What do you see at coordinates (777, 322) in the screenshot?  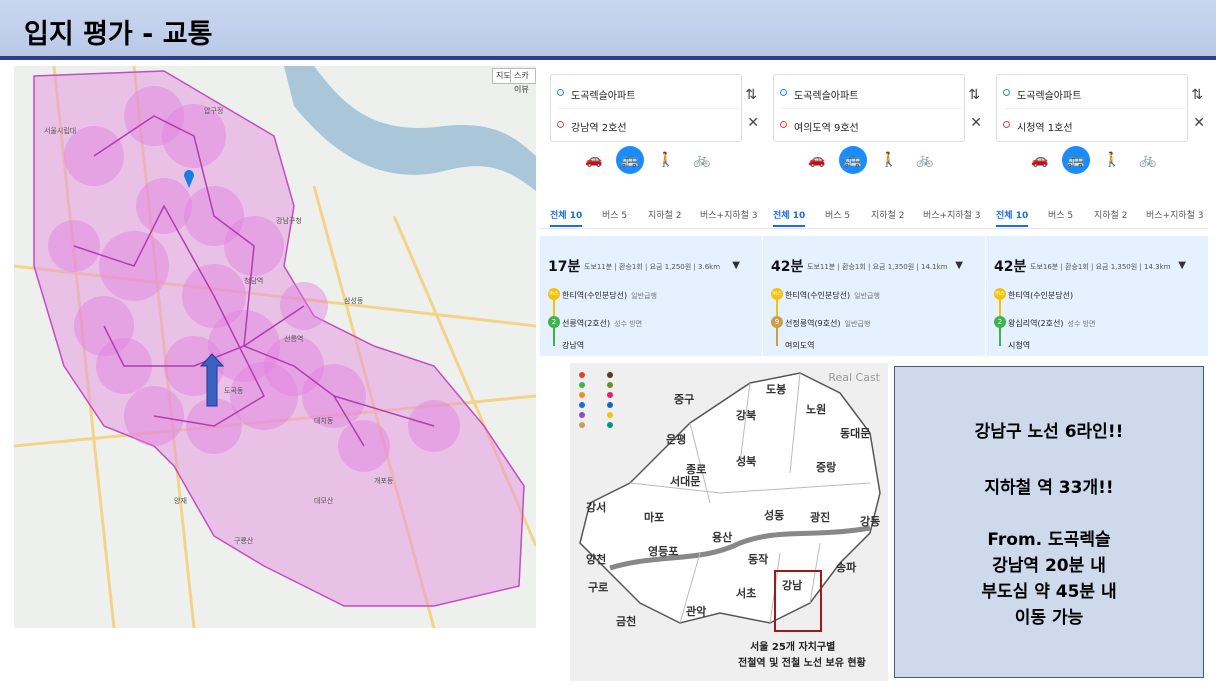 I see `line-badge: 9` at bounding box center [777, 322].